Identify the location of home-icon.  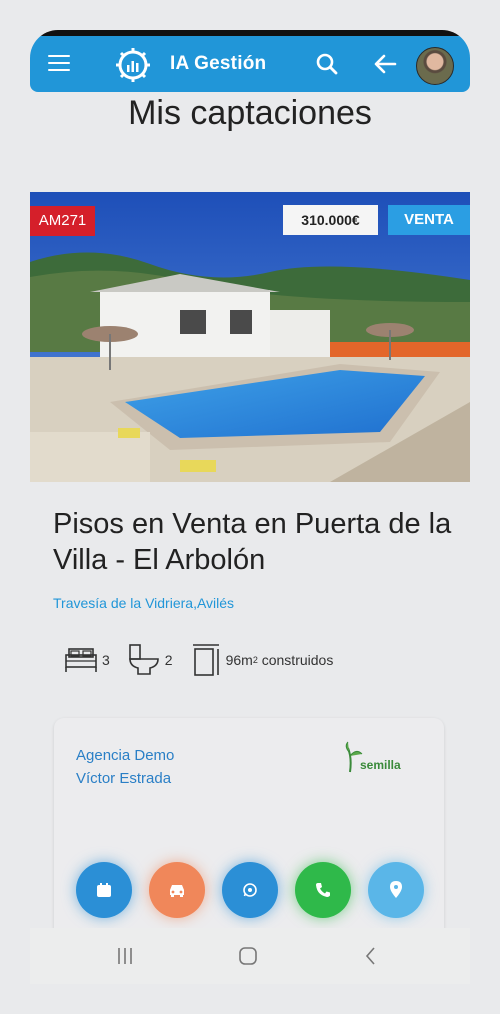
(248, 956).